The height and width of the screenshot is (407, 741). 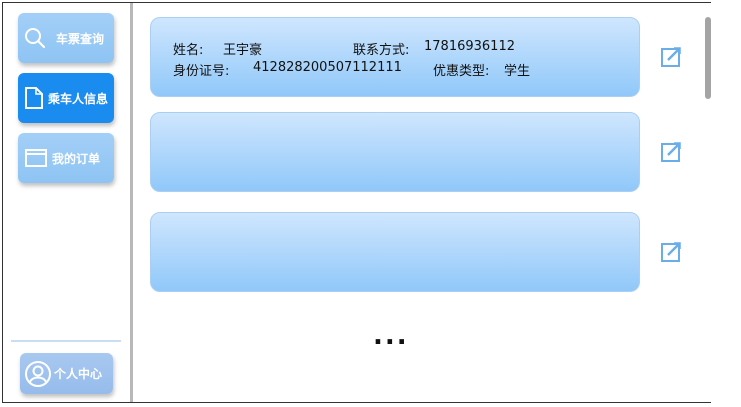 What do you see at coordinates (80, 38) in the screenshot?
I see `nav-ticket-search-label: 车票查询` at bounding box center [80, 38].